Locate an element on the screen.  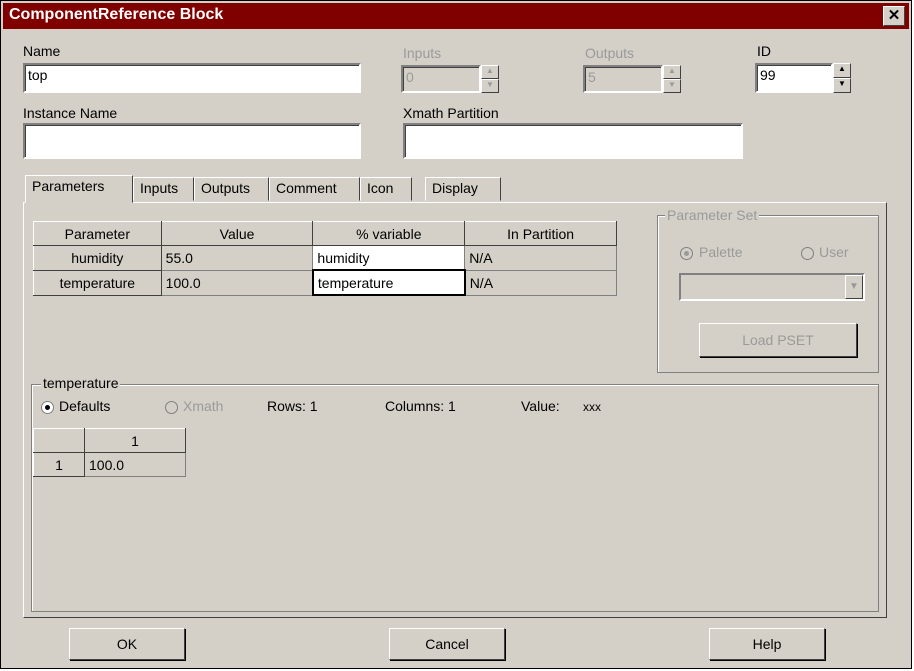
table-header-row: 1 is located at coordinates (109, 440).